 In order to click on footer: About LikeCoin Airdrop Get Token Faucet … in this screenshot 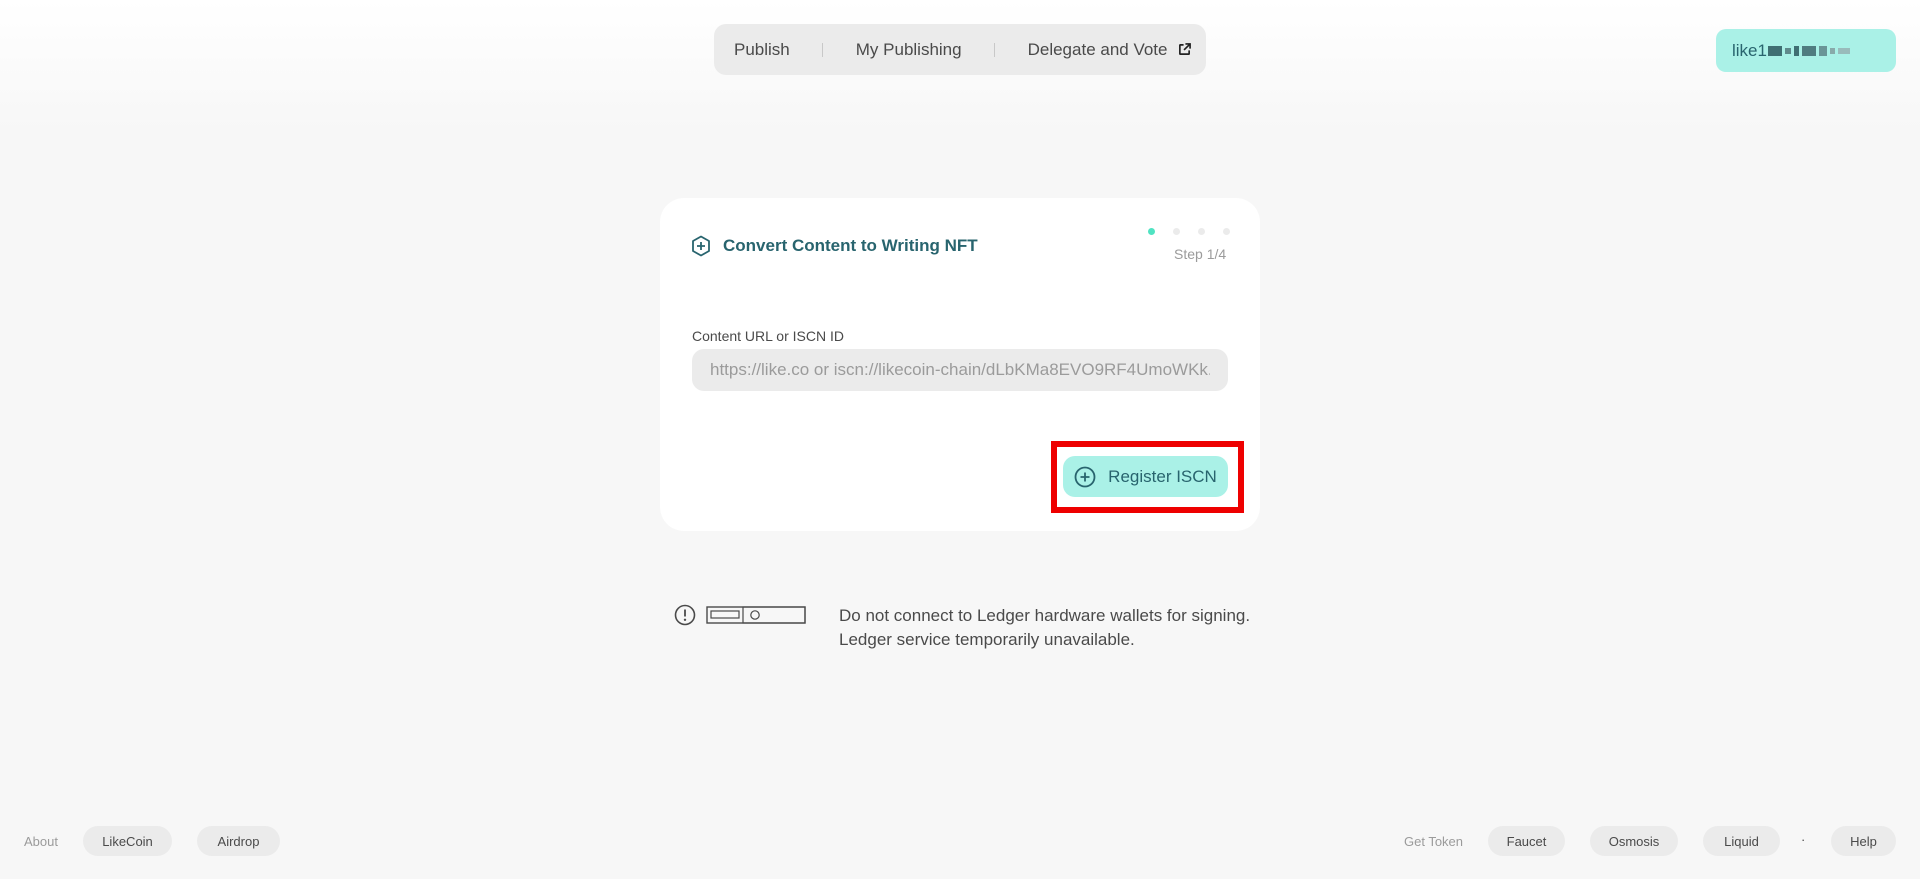, I will do `click(960, 841)`.